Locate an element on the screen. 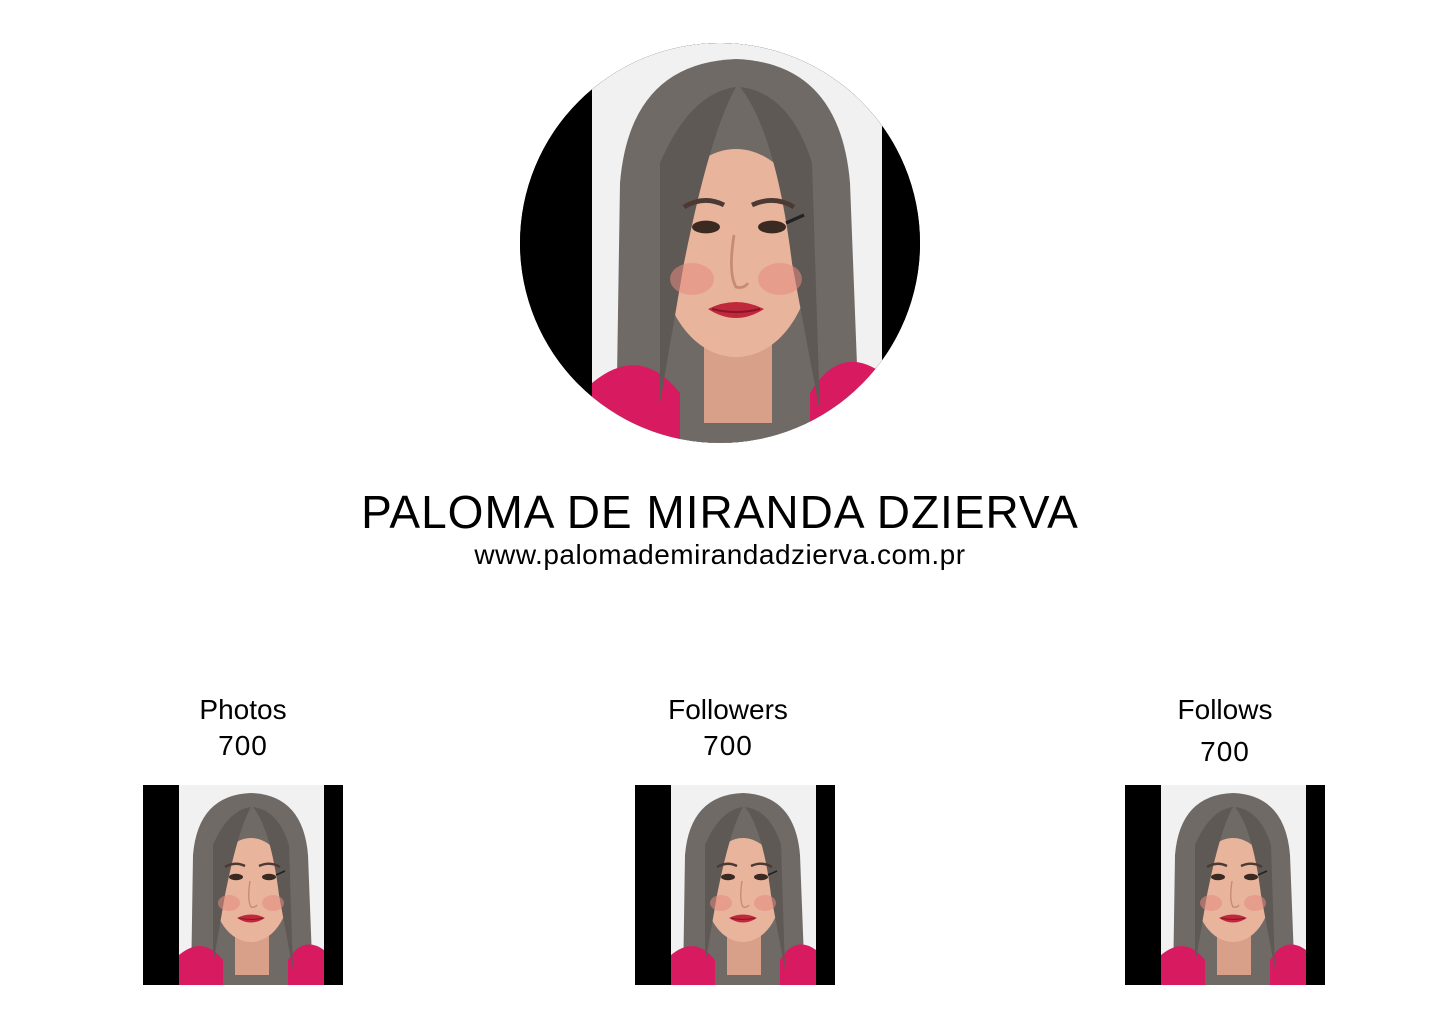 The width and height of the screenshot is (1440, 1024). stat-label: Follows is located at coordinates (1225, 709).